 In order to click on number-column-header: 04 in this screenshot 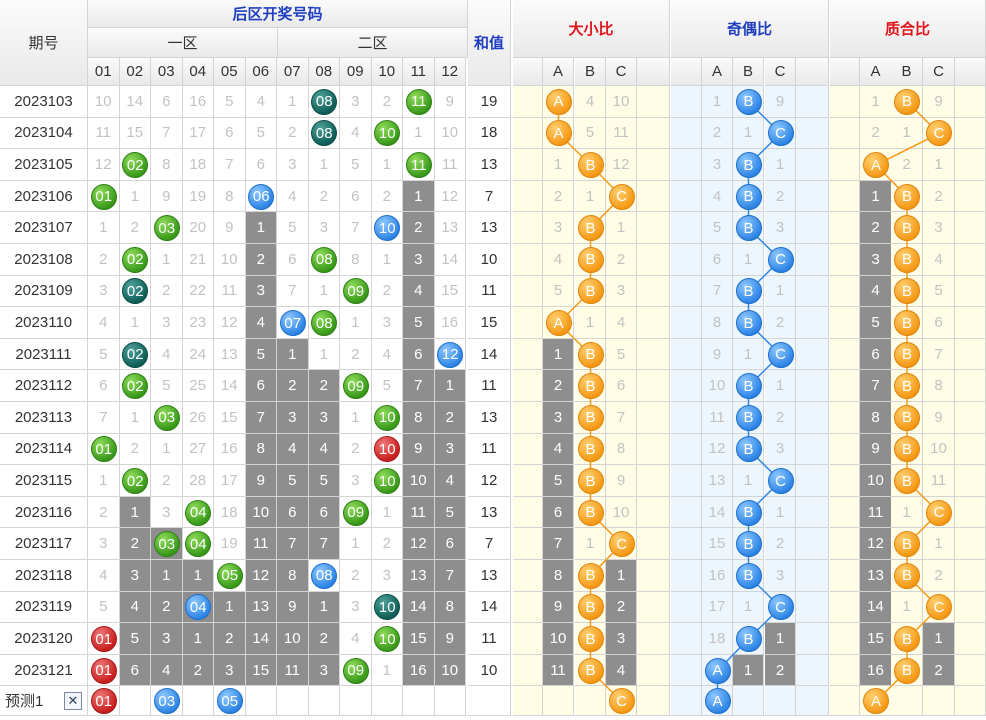, I will do `click(198, 72)`.